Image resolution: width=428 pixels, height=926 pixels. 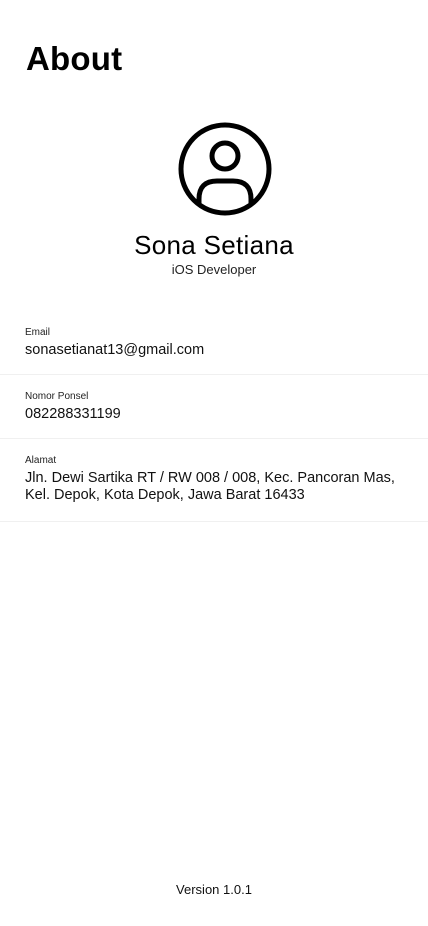 What do you see at coordinates (214, 889) in the screenshot?
I see `app-version: Version 1.0.1` at bounding box center [214, 889].